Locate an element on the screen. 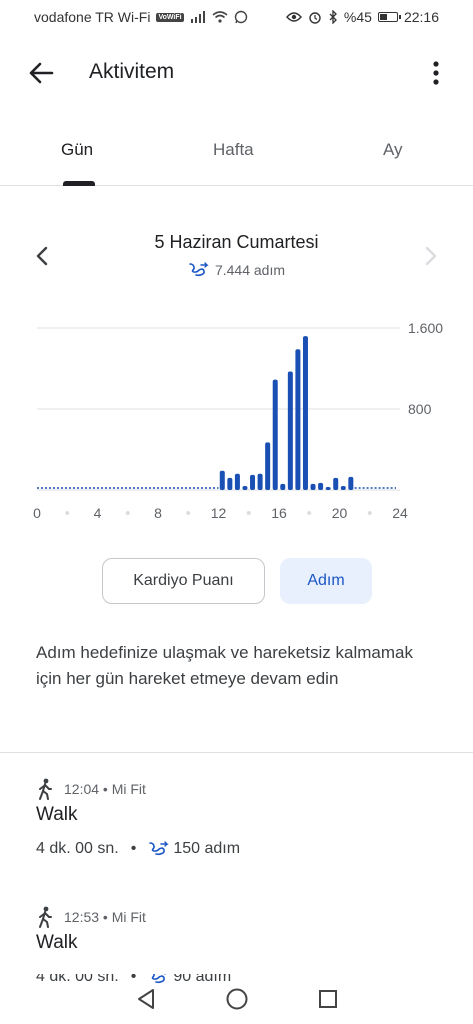  wifi-icon is located at coordinates (220, 17).